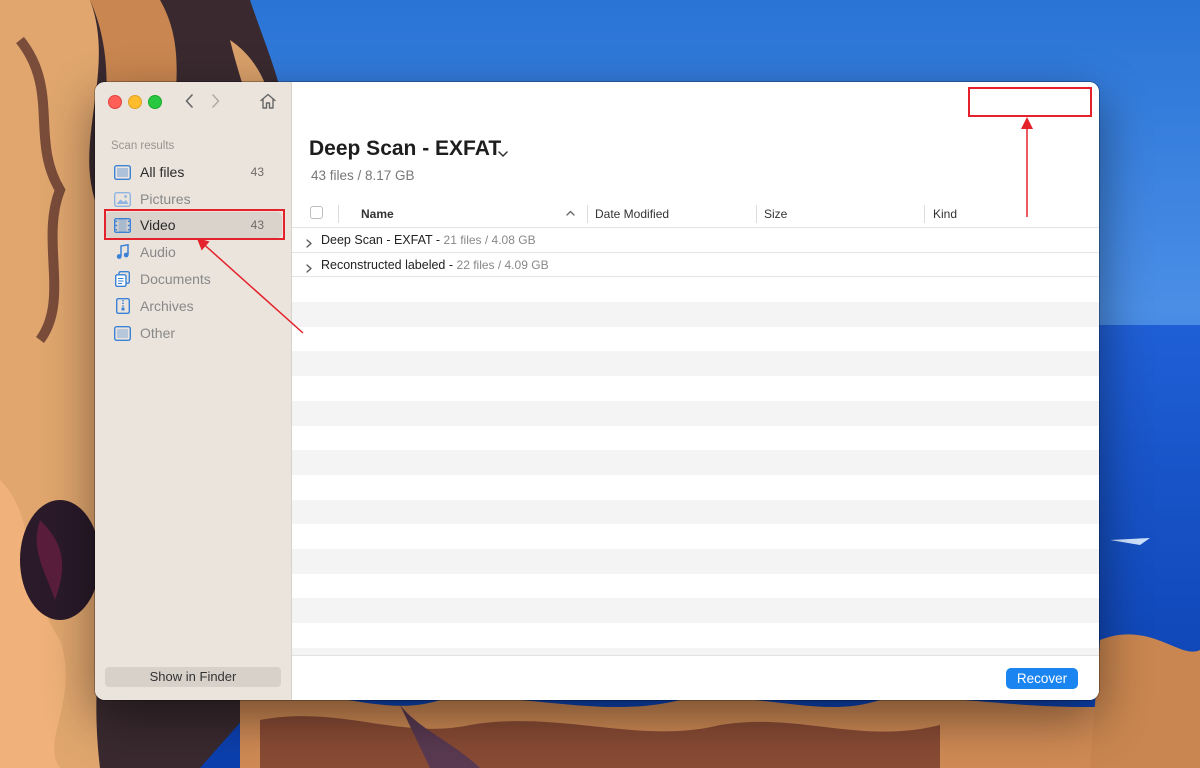  Describe the element at coordinates (135, 102) in the screenshot. I see `minimize-window-button` at that location.